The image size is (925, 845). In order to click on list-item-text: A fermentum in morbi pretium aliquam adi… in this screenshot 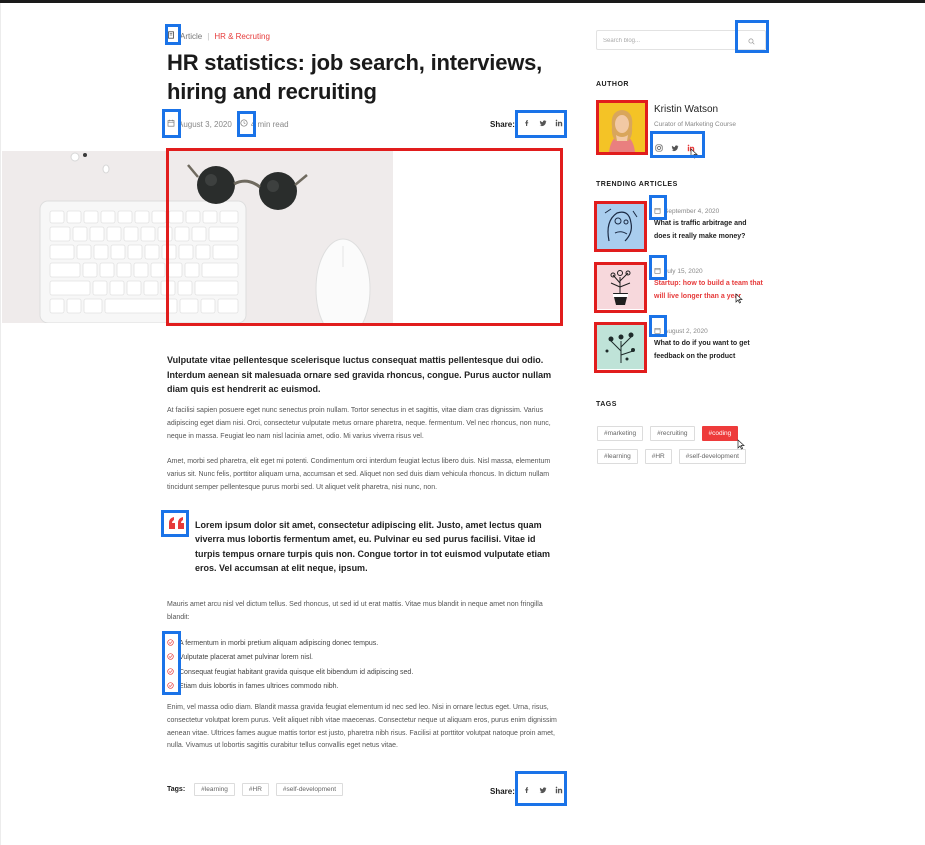, I will do `click(279, 643)`.